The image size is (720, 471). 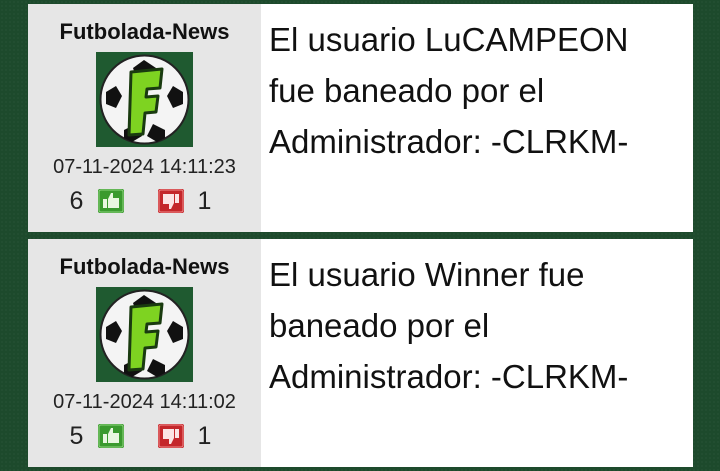 I want to click on post-date: 07-11-2024 14:11:23, so click(x=144, y=167).